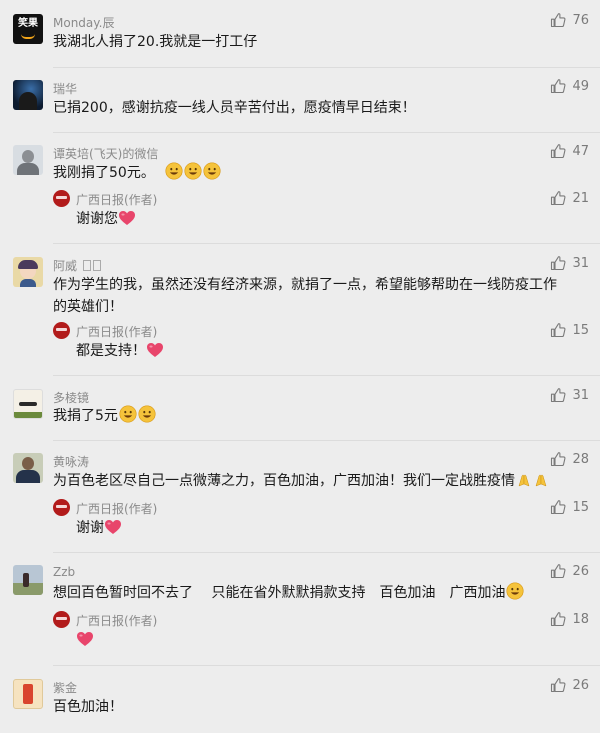 The width and height of the screenshot is (600, 733). What do you see at coordinates (580, 151) in the screenshot?
I see `like-count: 47` at bounding box center [580, 151].